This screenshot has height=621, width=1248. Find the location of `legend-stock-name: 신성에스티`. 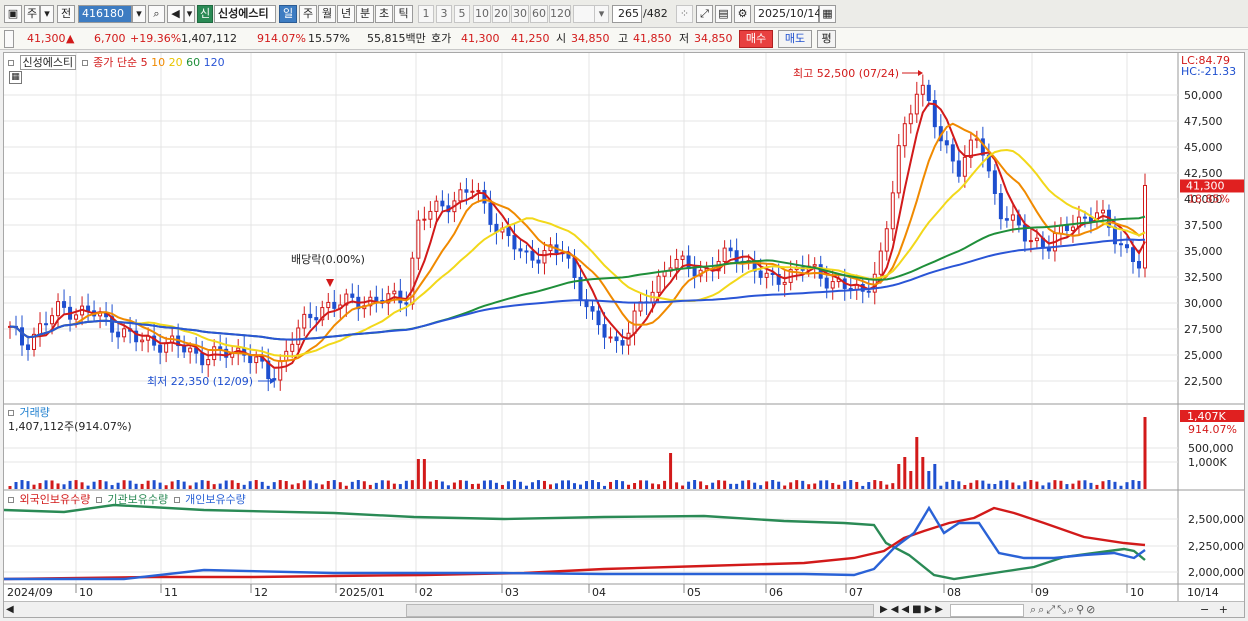

legend-stock-name: 신성에스티 is located at coordinates (48, 62).